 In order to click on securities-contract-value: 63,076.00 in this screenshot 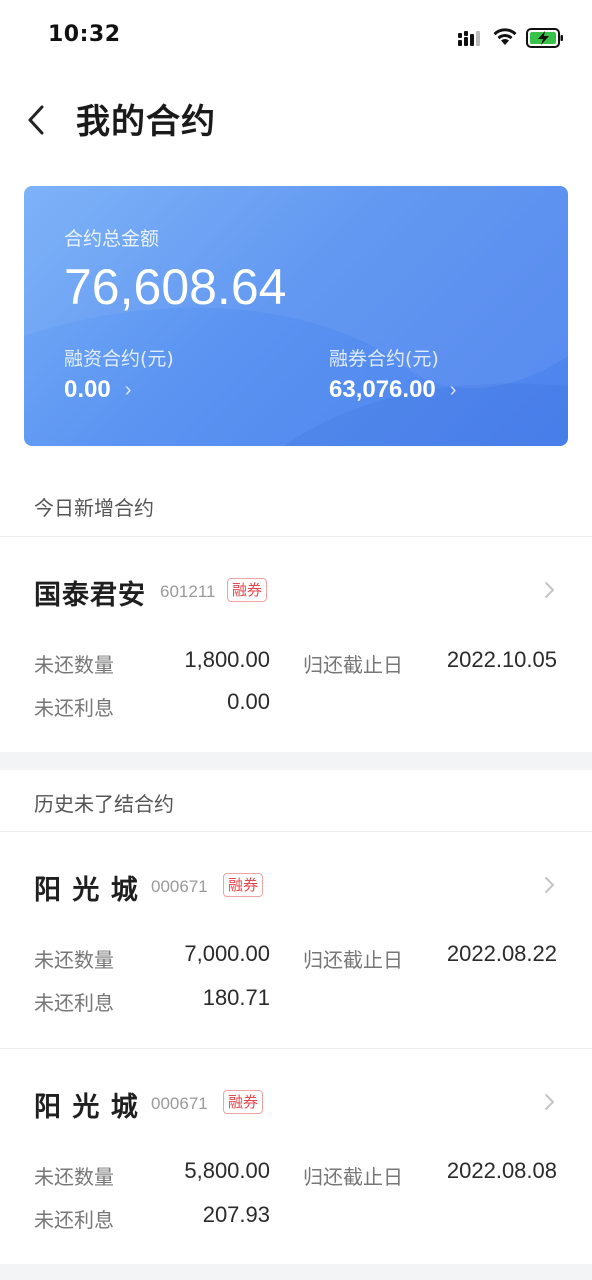, I will do `click(382, 389)`.